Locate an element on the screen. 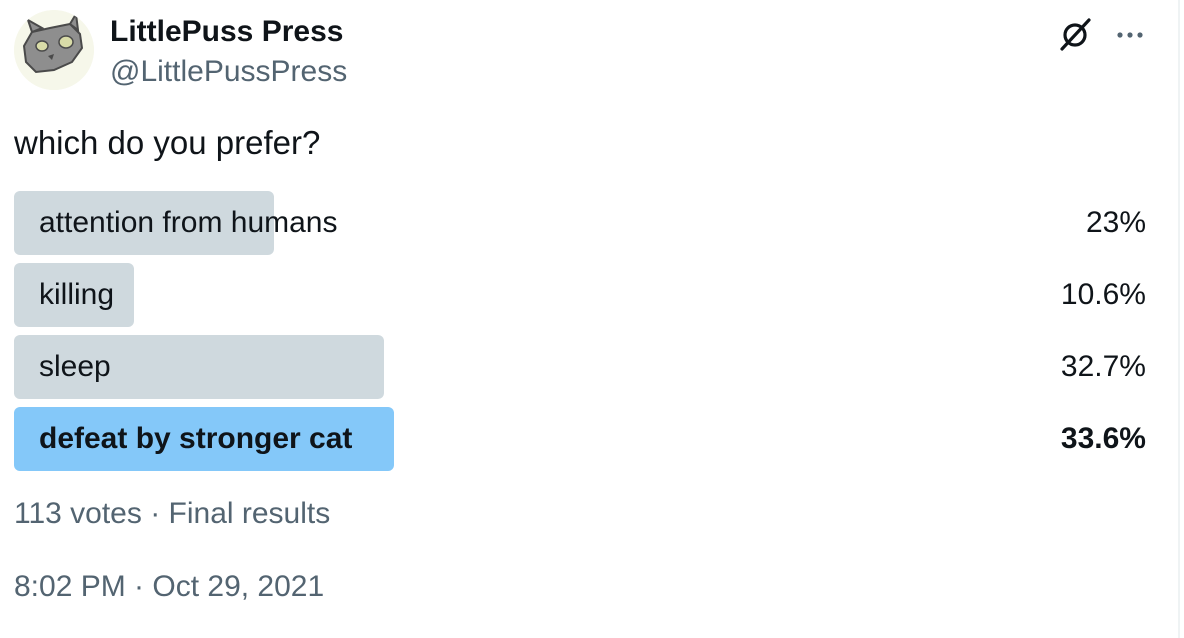 The width and height of the screenshot is (1184, 638). more-icon is located at coordinates (1130, 34).